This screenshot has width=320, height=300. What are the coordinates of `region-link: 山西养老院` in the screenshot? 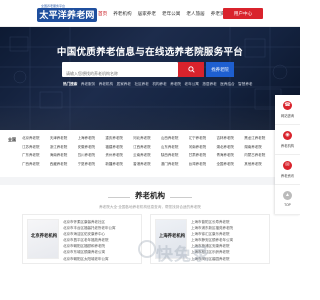 It's located at (175, 138).